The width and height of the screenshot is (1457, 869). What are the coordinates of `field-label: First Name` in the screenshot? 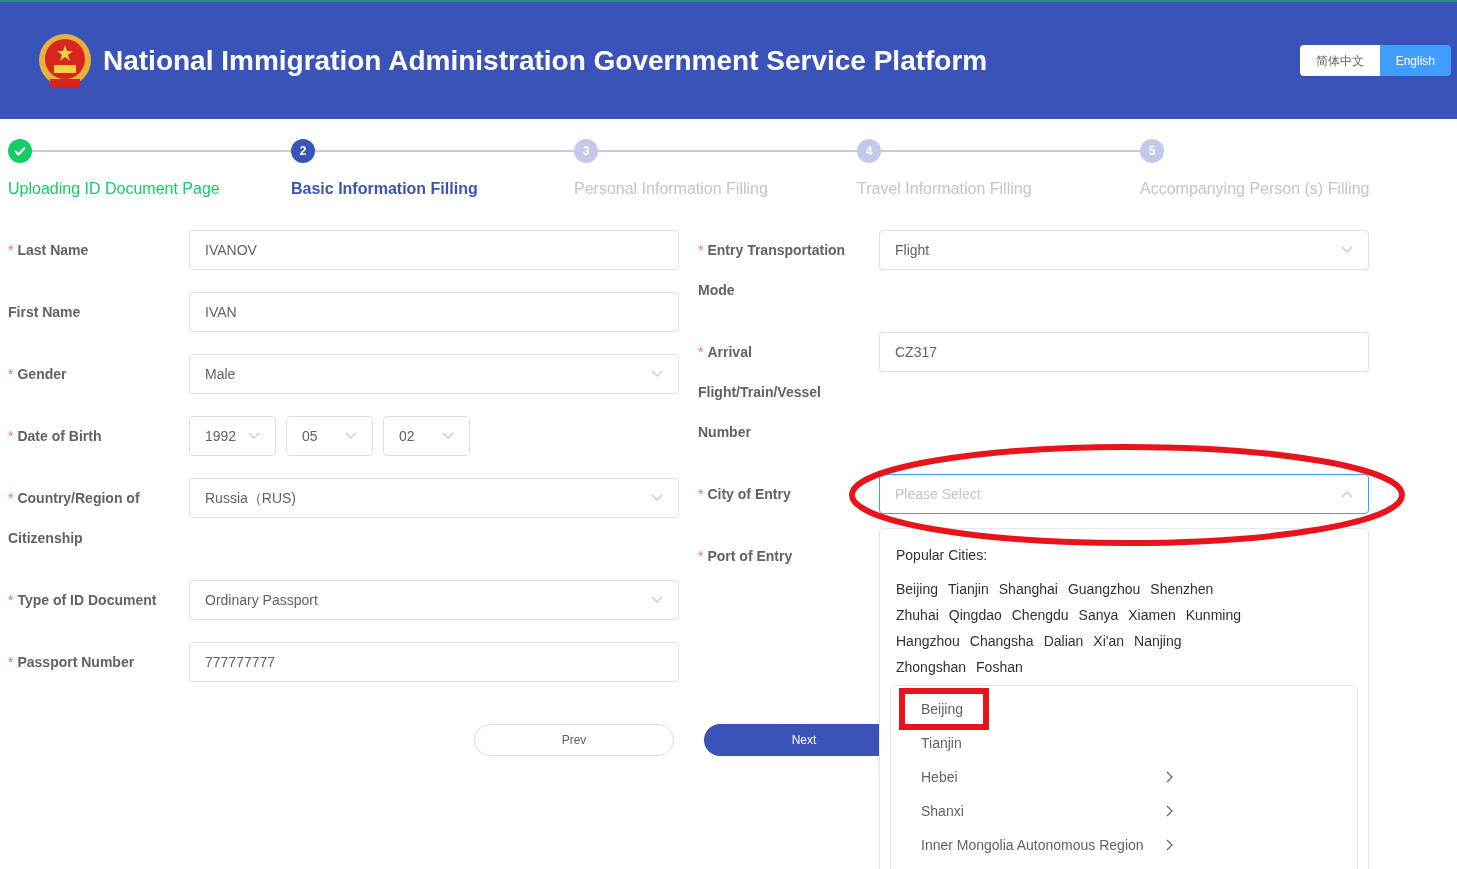 It's located at (45, 312).